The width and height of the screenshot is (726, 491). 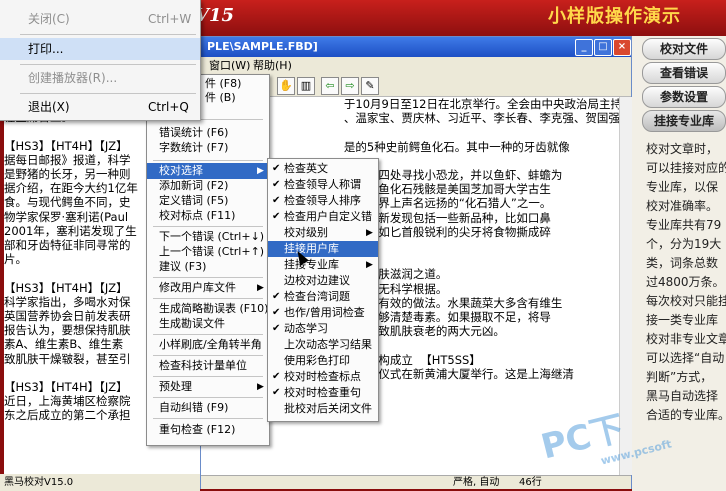 What do you see at coordinates (272, 65) in the screenshot?
I see `menu-help: 帮助(H)` at bounding box center [272, 65].